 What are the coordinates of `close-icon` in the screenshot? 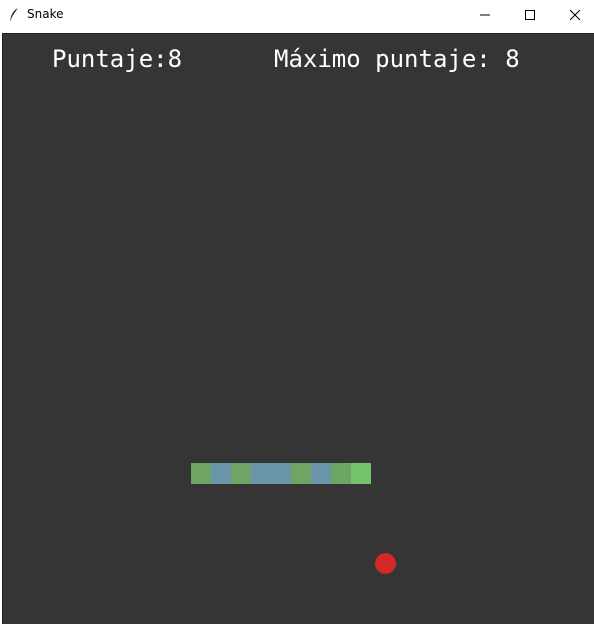 It's located at (575, 15).